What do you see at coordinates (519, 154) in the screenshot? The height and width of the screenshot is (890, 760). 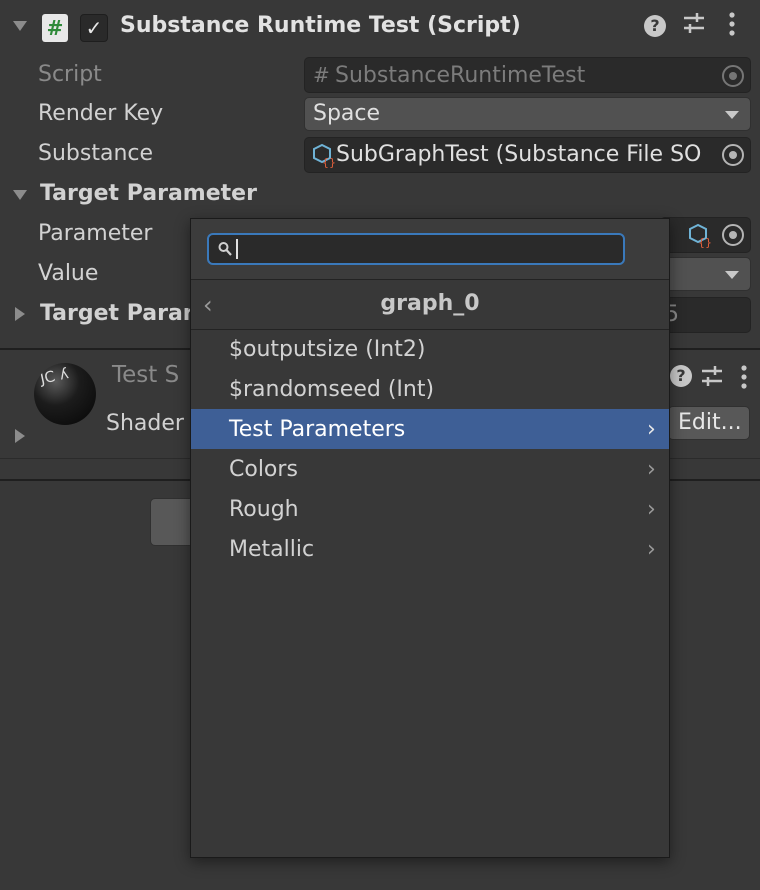 I see `substance-field-value: SubGraphTest (Substance File SO` at bounding box center [519, 154].